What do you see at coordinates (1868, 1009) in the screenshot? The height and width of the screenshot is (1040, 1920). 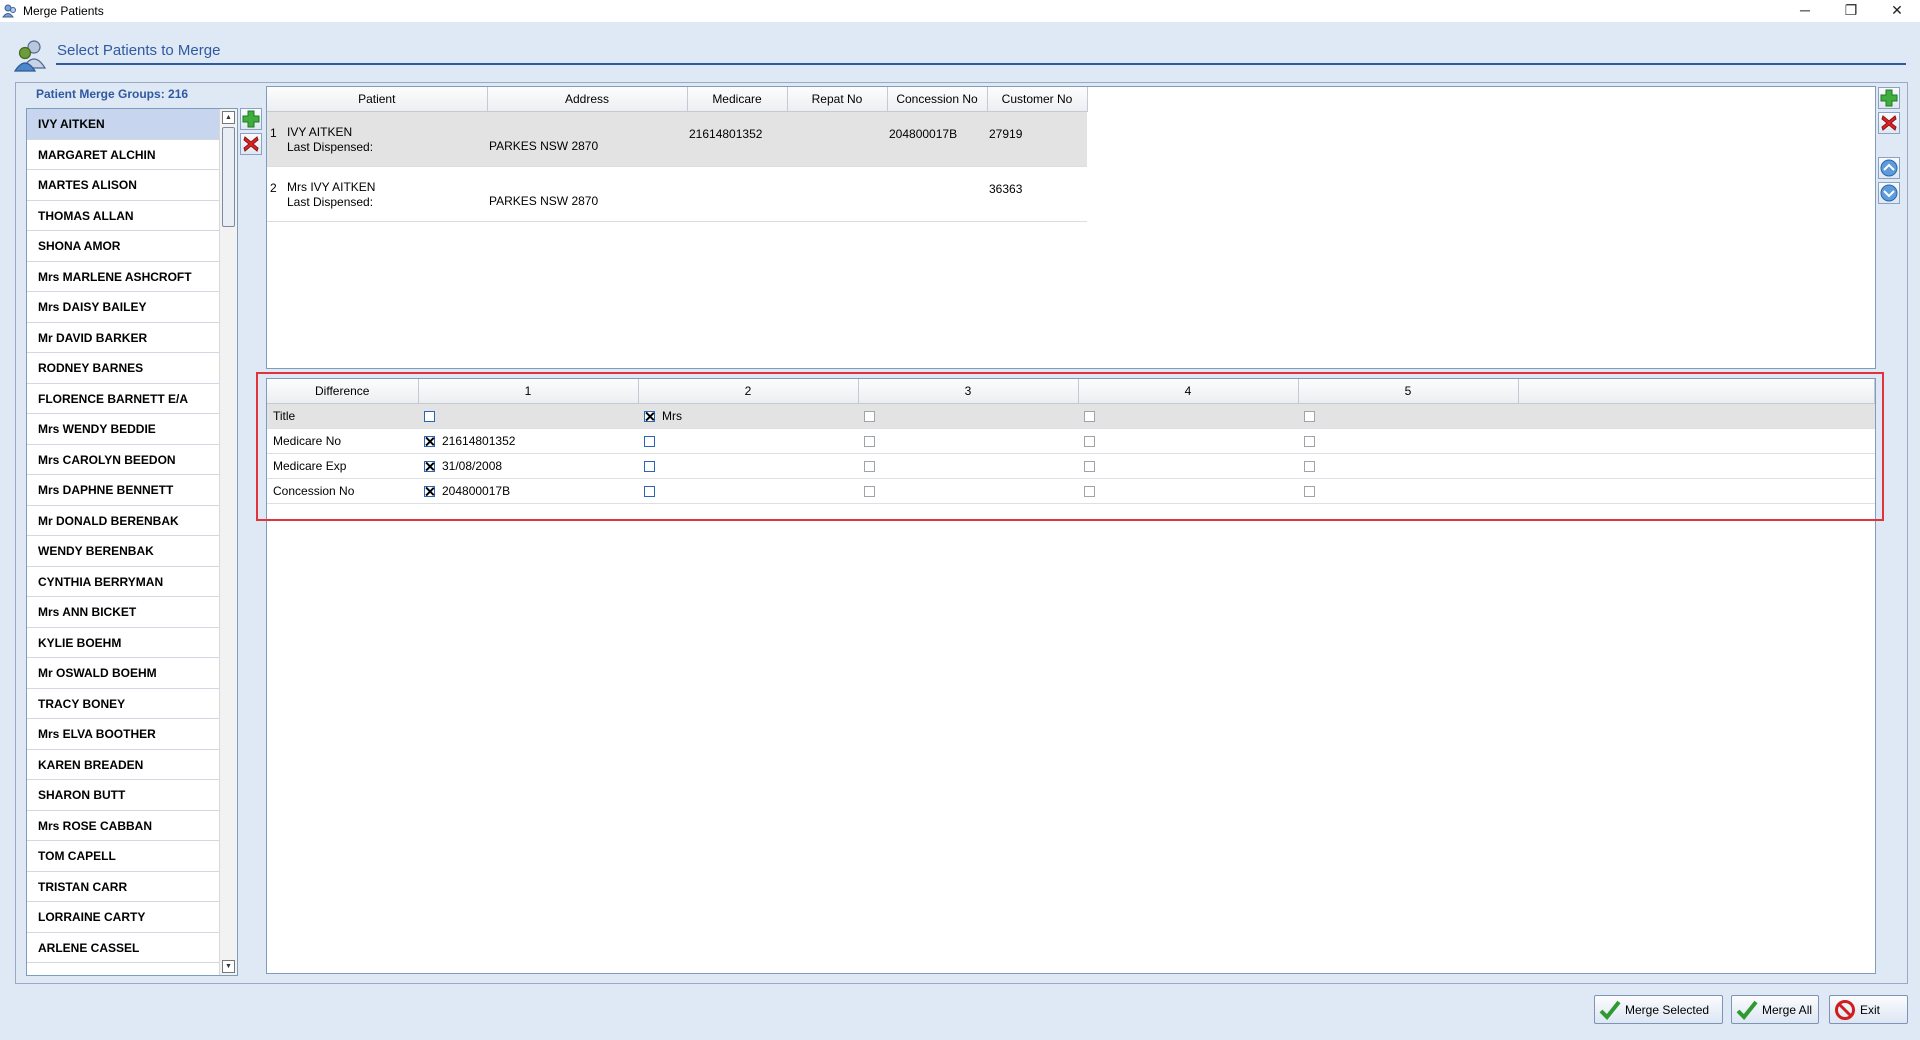 I see `exit-button: Exit` at bounding box center [1868, 1009].